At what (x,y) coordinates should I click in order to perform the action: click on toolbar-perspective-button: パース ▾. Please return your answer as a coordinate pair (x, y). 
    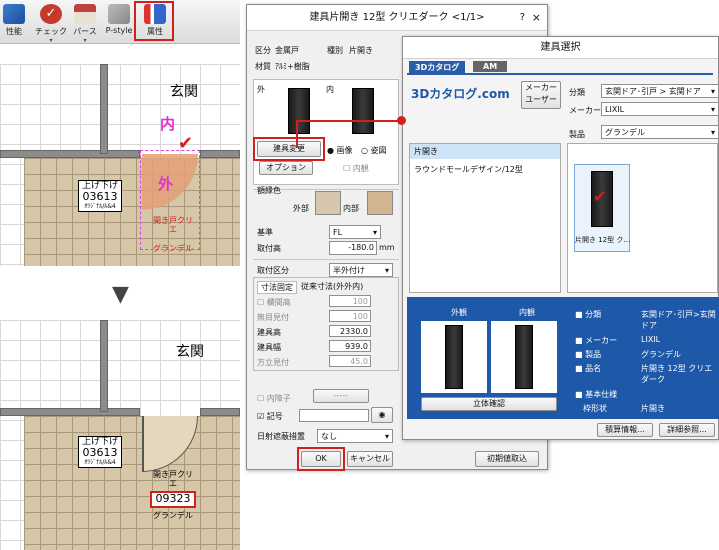
    Looking at the image, I should click on (85, 24).